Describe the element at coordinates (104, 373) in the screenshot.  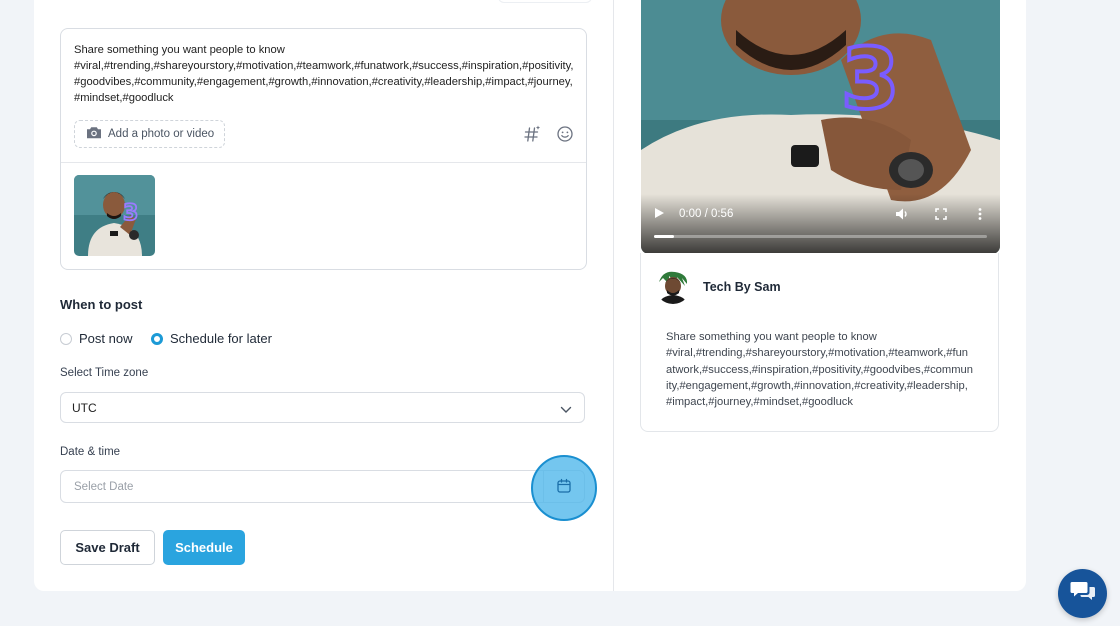
I see `timezone-label: Select Time zone` at that location.